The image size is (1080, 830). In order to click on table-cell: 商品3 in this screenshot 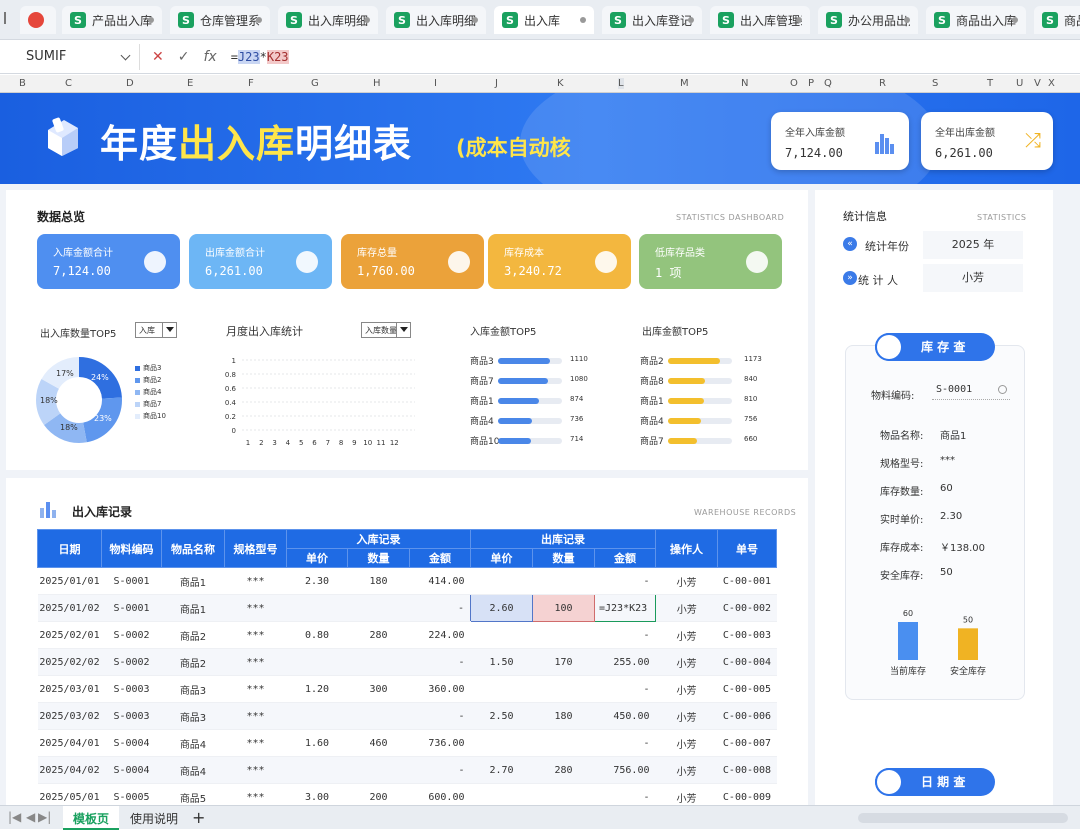, I will do `click(193, 716)`.